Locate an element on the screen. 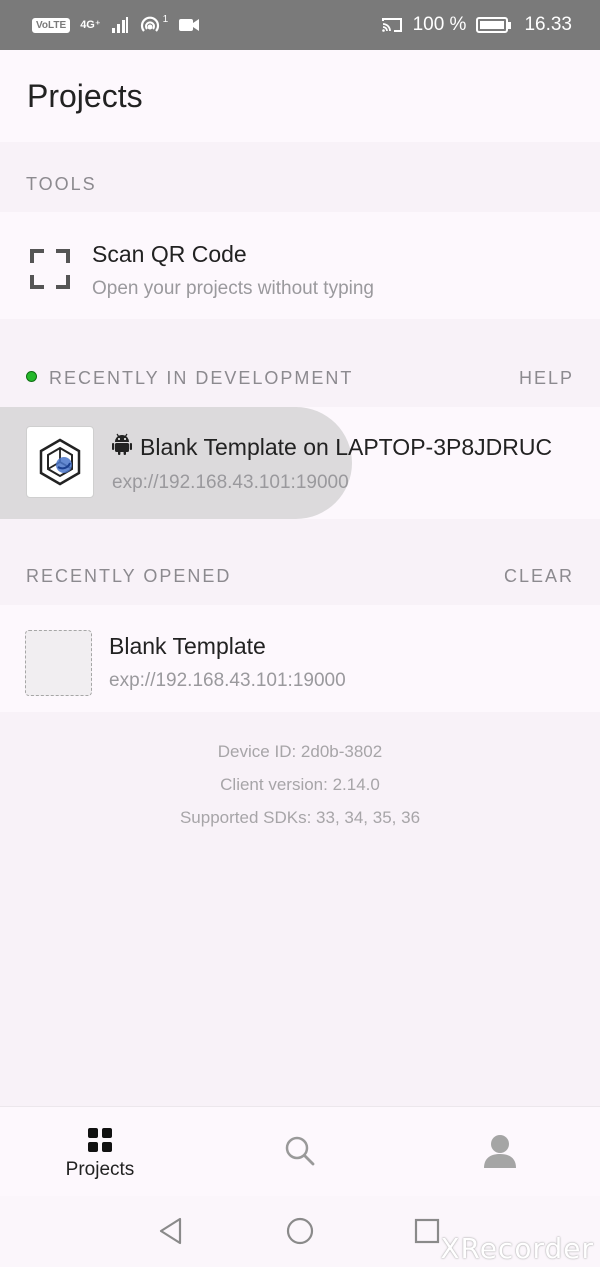  network-type: 4G⁺ is located at coordinates (90, 24).